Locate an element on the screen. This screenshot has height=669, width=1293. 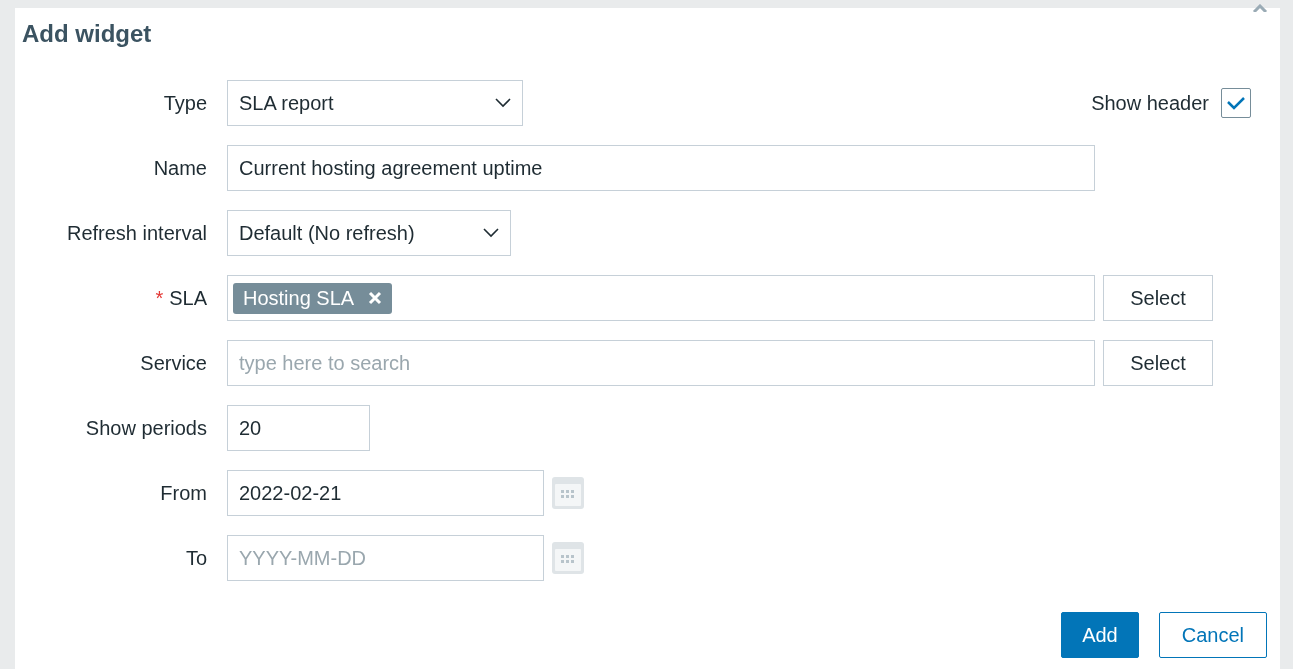
dropdown: SLA report is located at coordinates (375, 103).